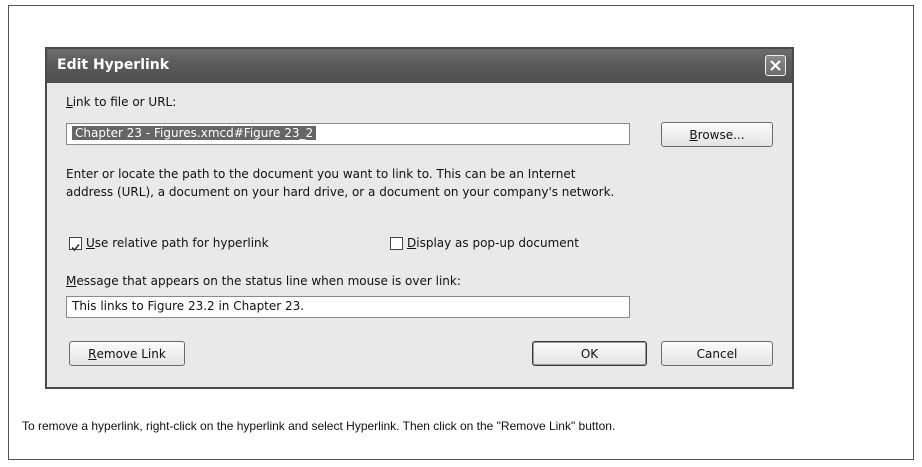 The width and height of the screenshot is (922, 467). I want to click on popup-document-checkbox, so click(396, 243).